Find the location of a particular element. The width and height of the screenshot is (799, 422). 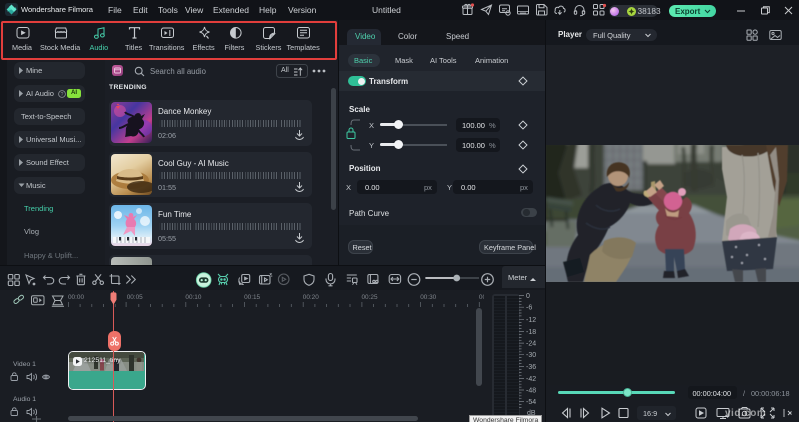

svg-text: 00:10 is located at coordinates (193, 297).